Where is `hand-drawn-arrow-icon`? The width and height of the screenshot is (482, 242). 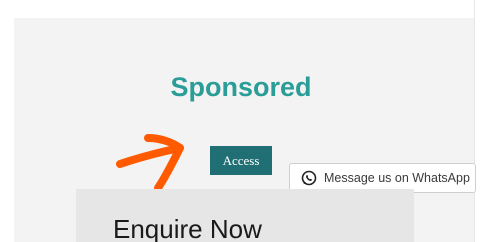
hand-drawn-arrow-icon is located at coordinates (150, 163).